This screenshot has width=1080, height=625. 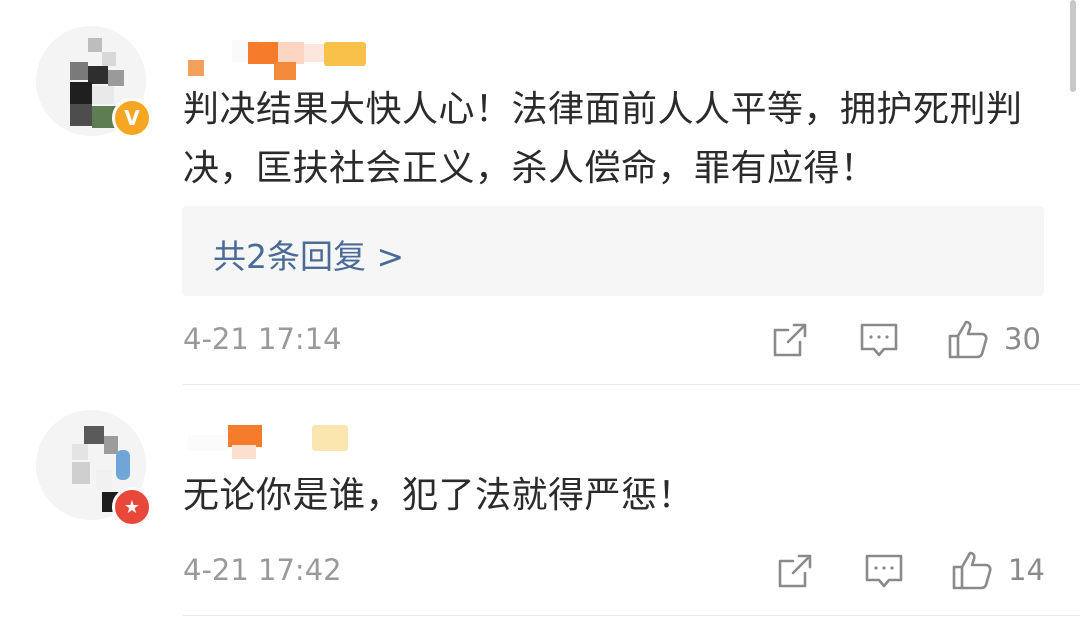 What do you see at coordinates (308, 254) in the screenshot?
I see `view-replies-link: 共2条回复 >` at bounding box center [308, 254].